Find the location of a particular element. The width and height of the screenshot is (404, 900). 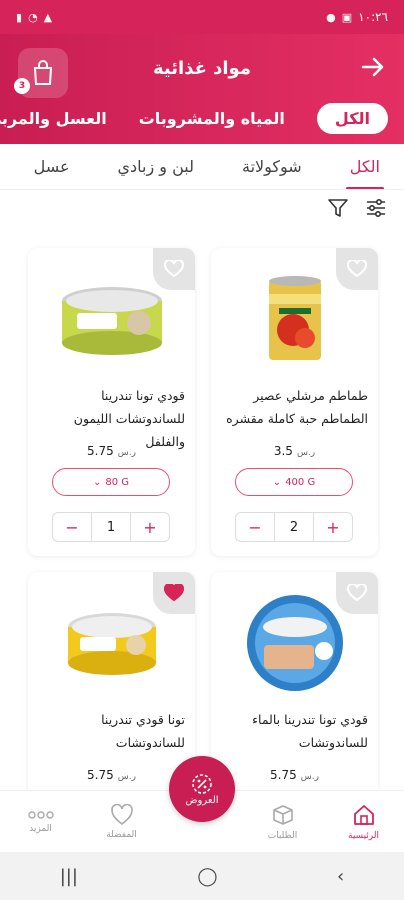

home-circle-icon: ◯ is located at coordinates (207, 876).